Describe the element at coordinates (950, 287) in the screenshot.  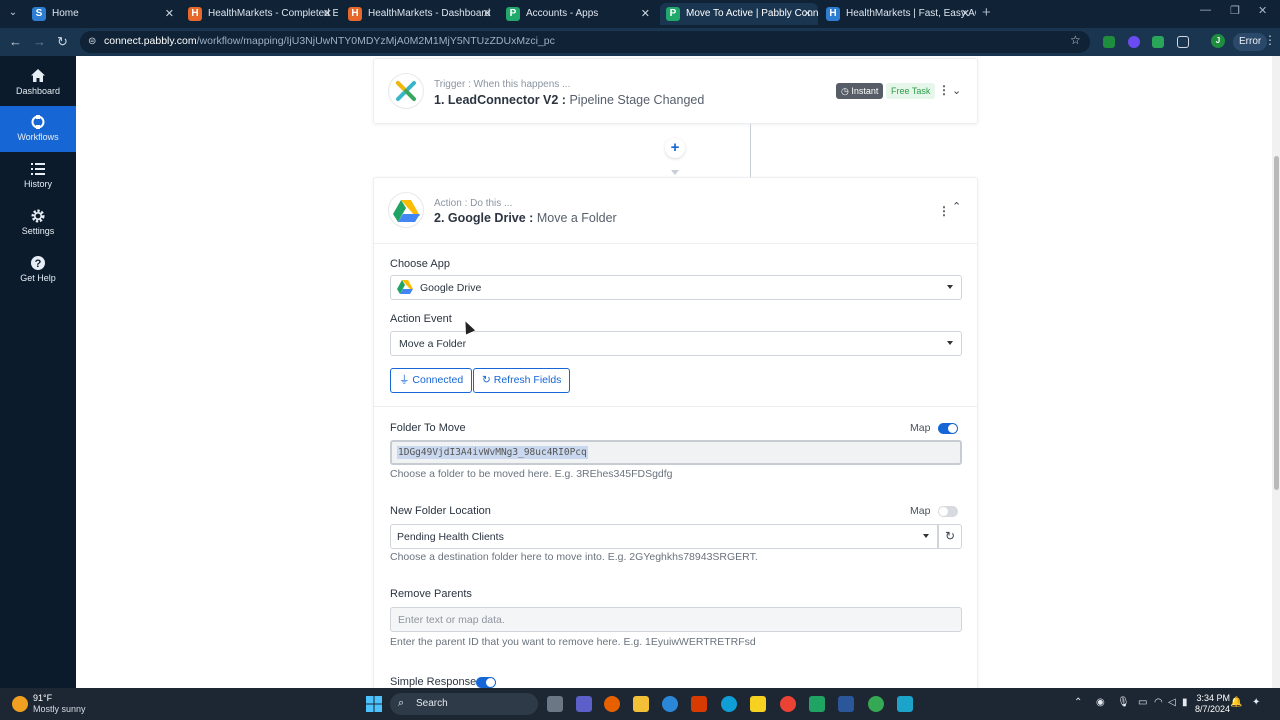
I see `caret-down-icon` at that location.